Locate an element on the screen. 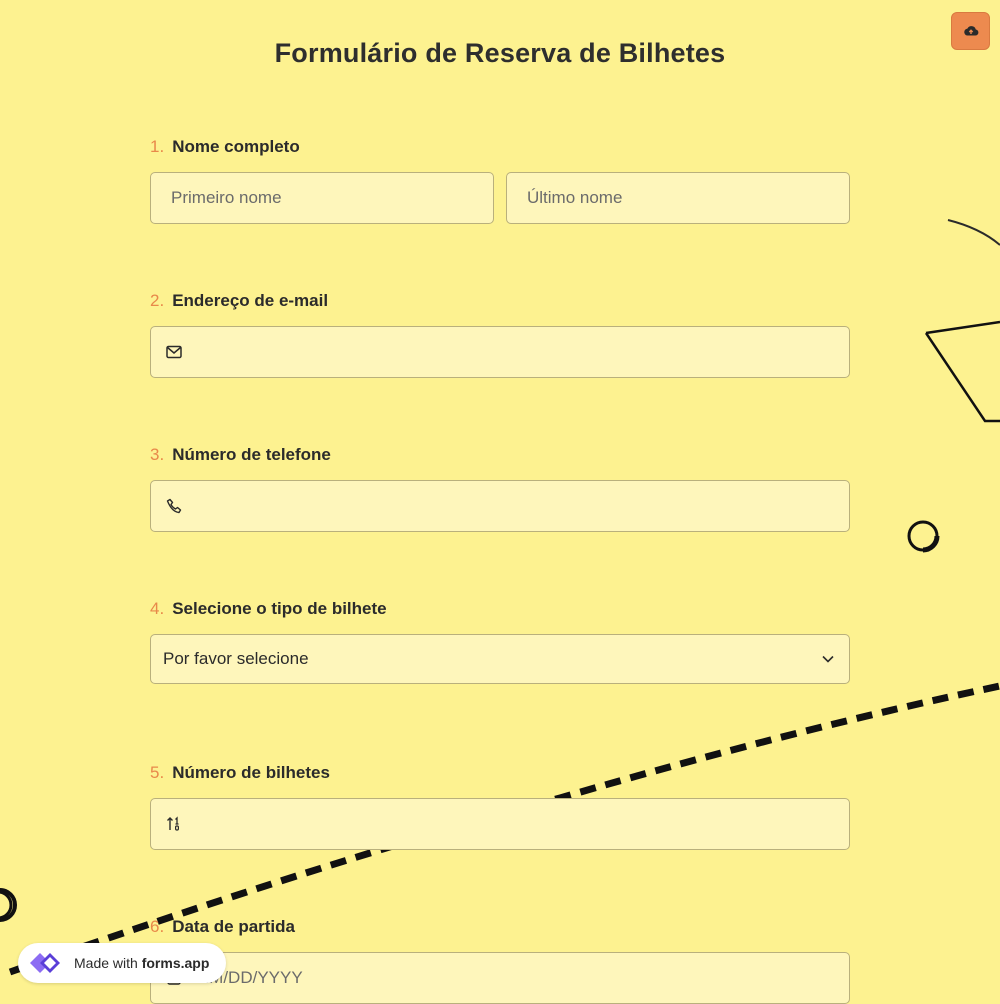  question-number: 2. is located at coordinates (157, 300).